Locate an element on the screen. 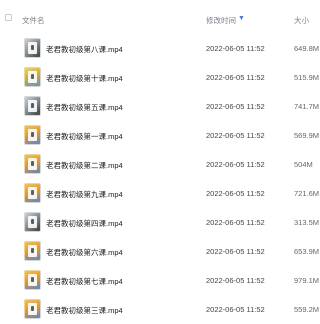 The height and width of the screenshot is (324, 320). file-name: 老君教初级第五课.mp4 is located at coordinates (84, 107).